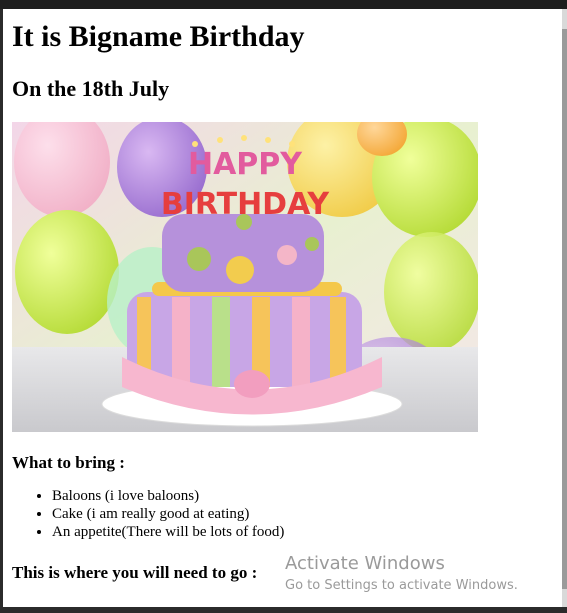 This screenshot has width=567, height=613. What do you see at coordinates (245, 164) in the screenshot?
I see `candle-text-happy: HAPPY` at bounding box center [245, 164].